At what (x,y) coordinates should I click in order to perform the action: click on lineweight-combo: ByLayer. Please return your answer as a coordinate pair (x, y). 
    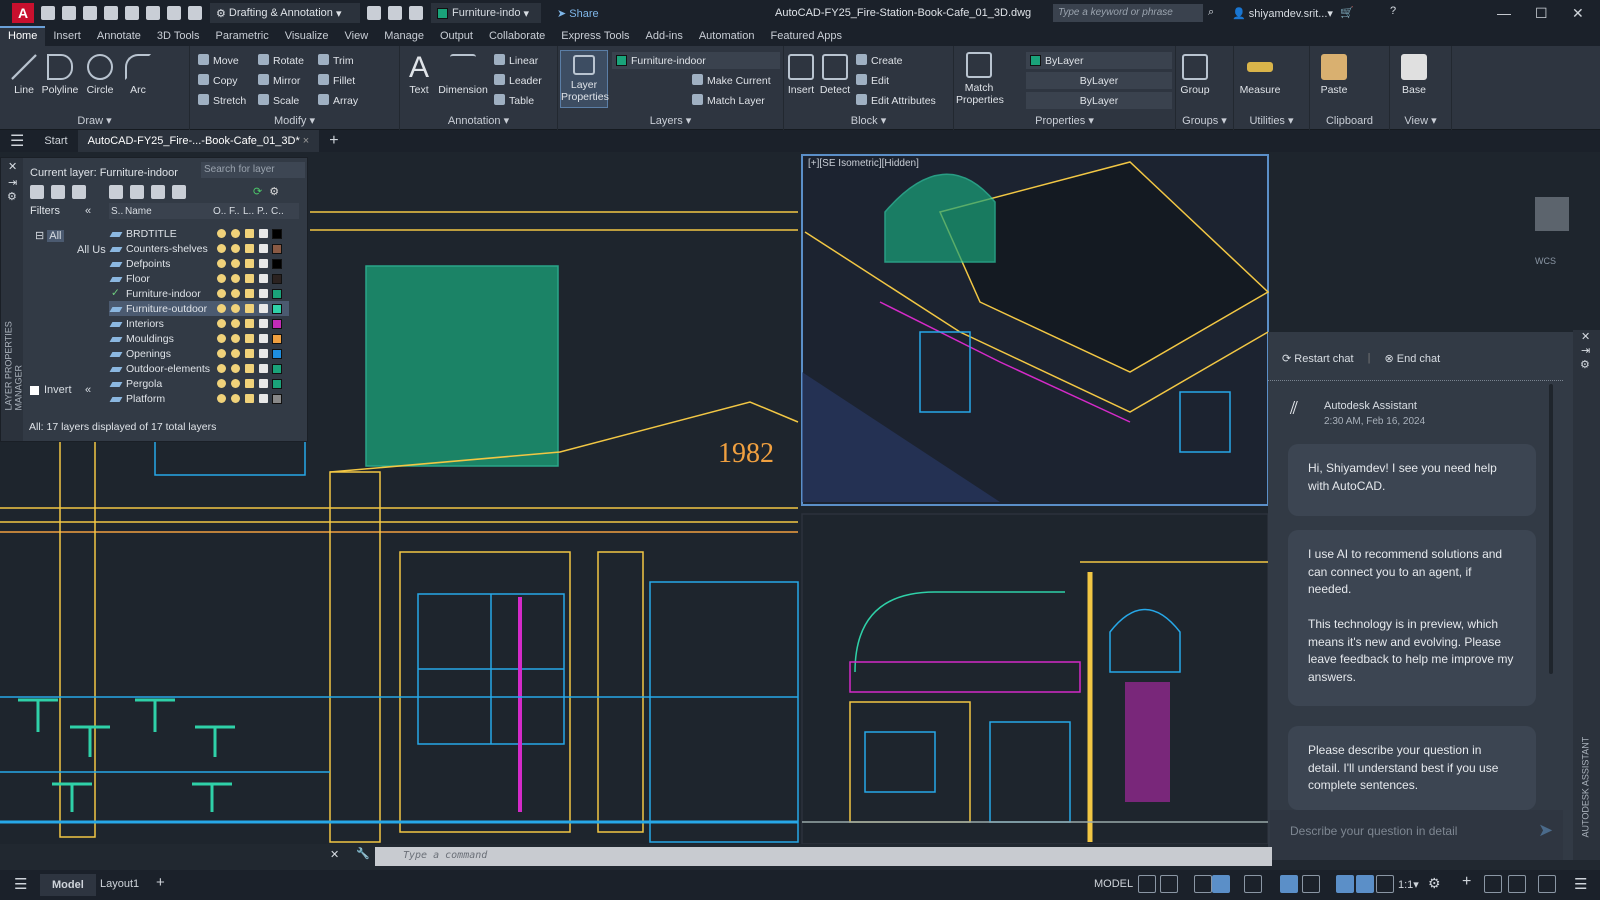
    Looking at the image, I should click on (1099, 100).